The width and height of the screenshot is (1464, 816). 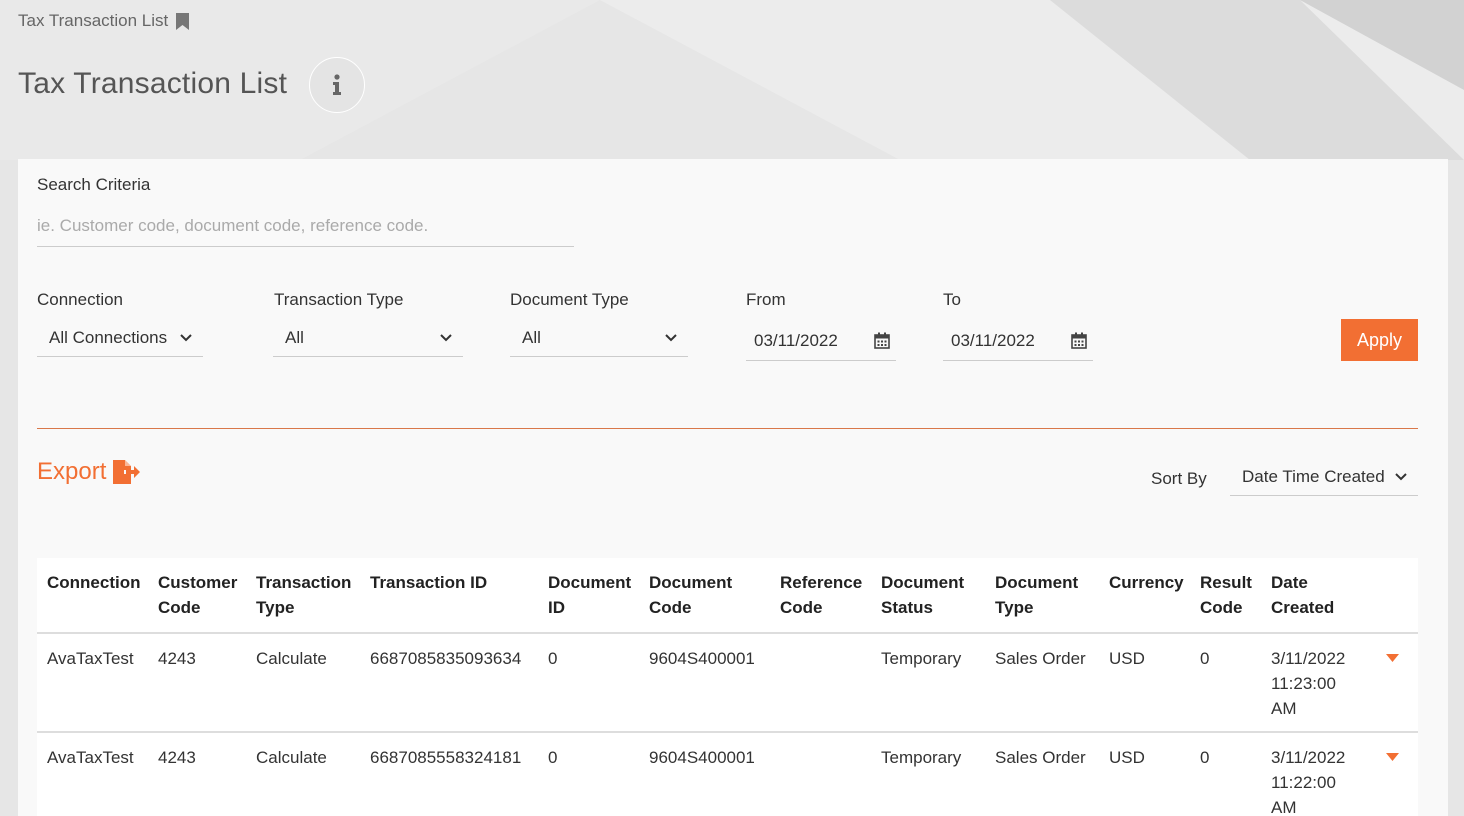 I want to click on cell-date-created: 3/11/2022 11:22:00 AM, so click(x=1316, y=774).